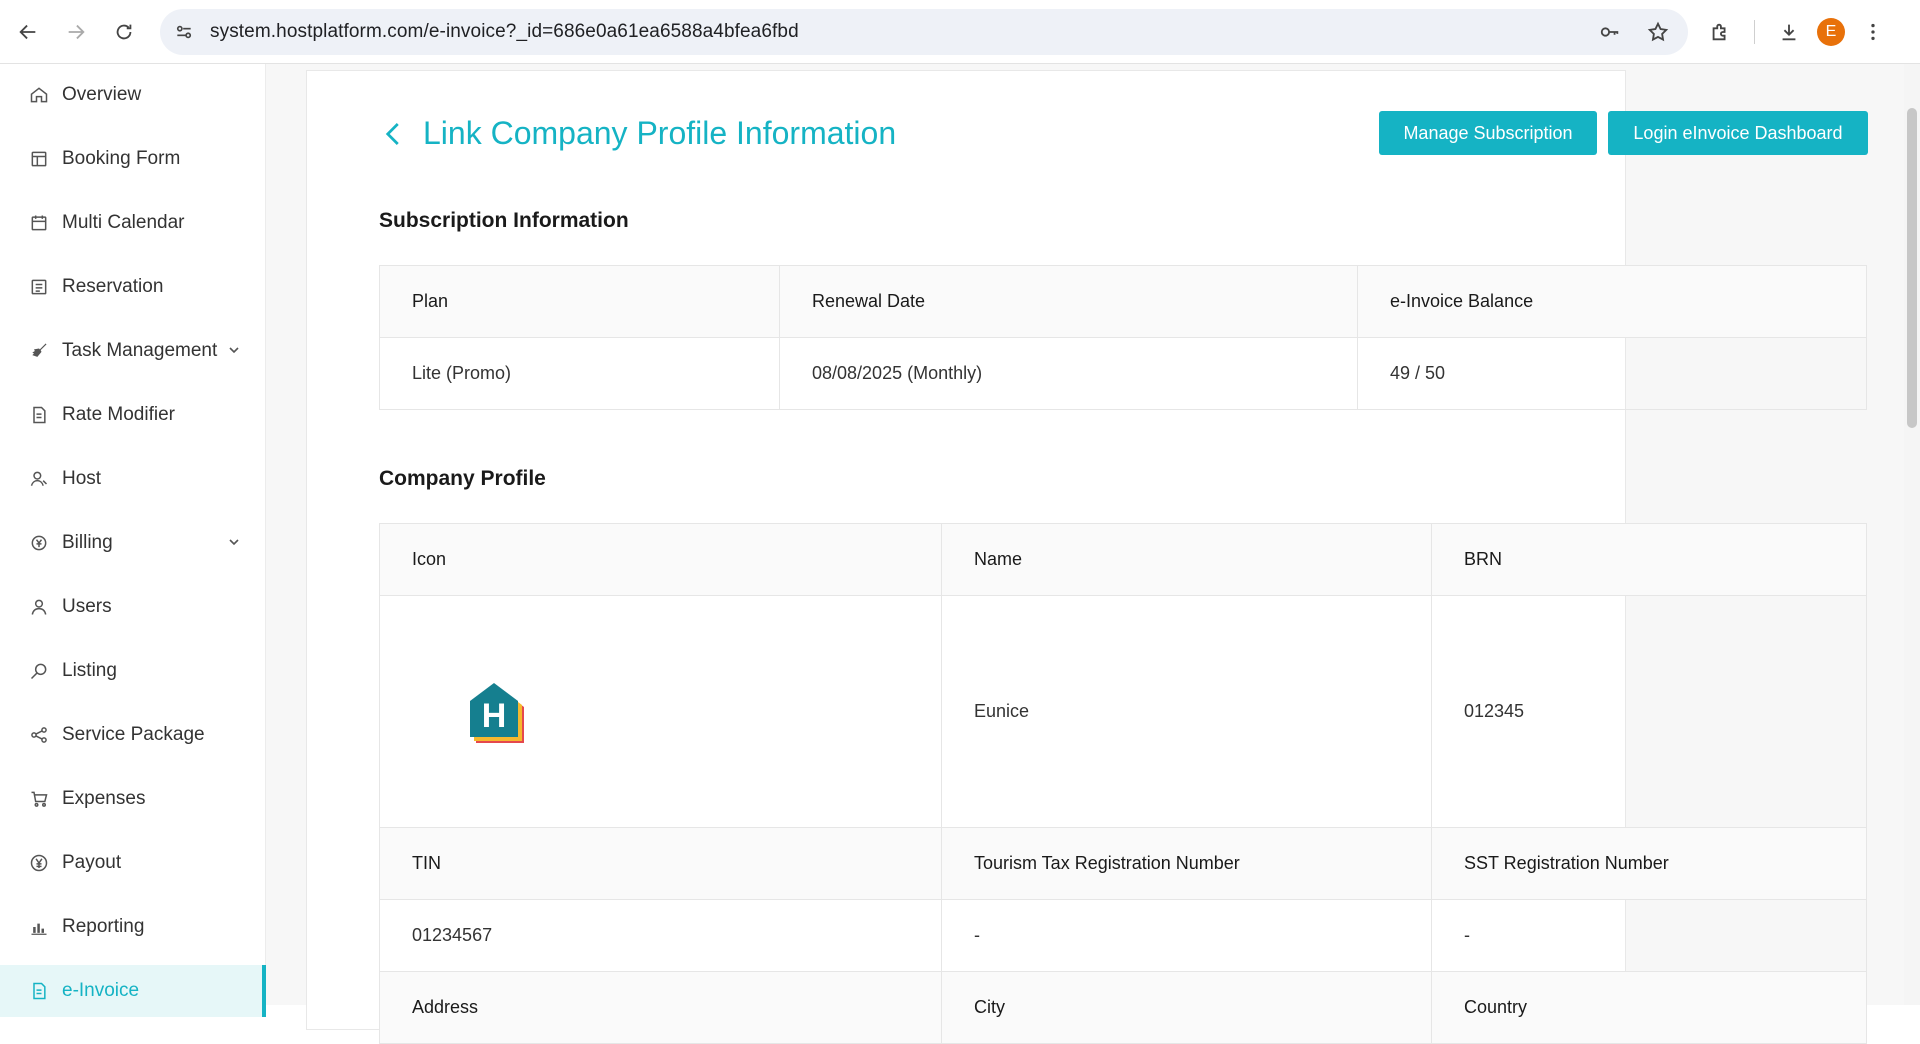  I want to click on city-header: City, so click(1186, 1007).